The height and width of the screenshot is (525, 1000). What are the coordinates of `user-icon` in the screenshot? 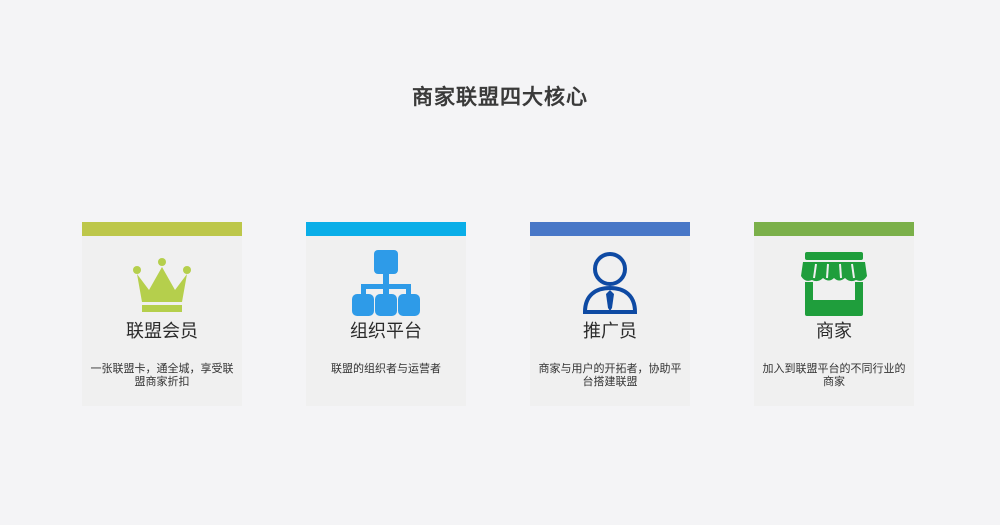 It's located at (610, 285).